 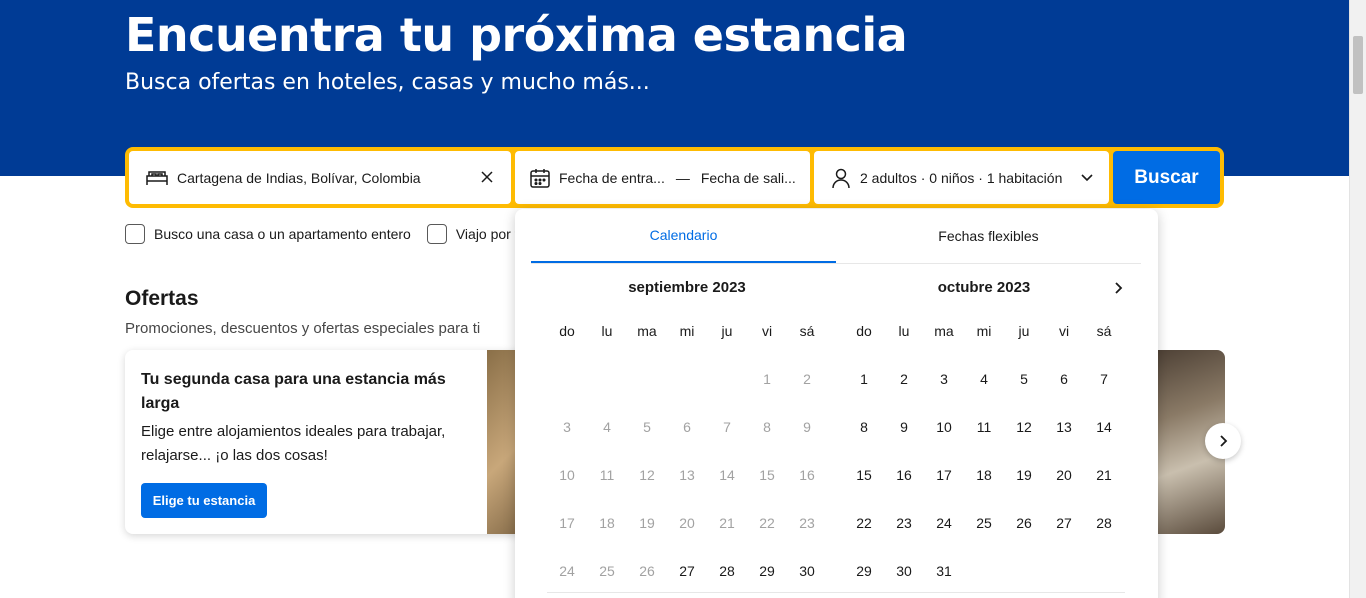 I want to click on tab-fechas-flexibles: Fechas flexibles, so click(x=988, y=236).